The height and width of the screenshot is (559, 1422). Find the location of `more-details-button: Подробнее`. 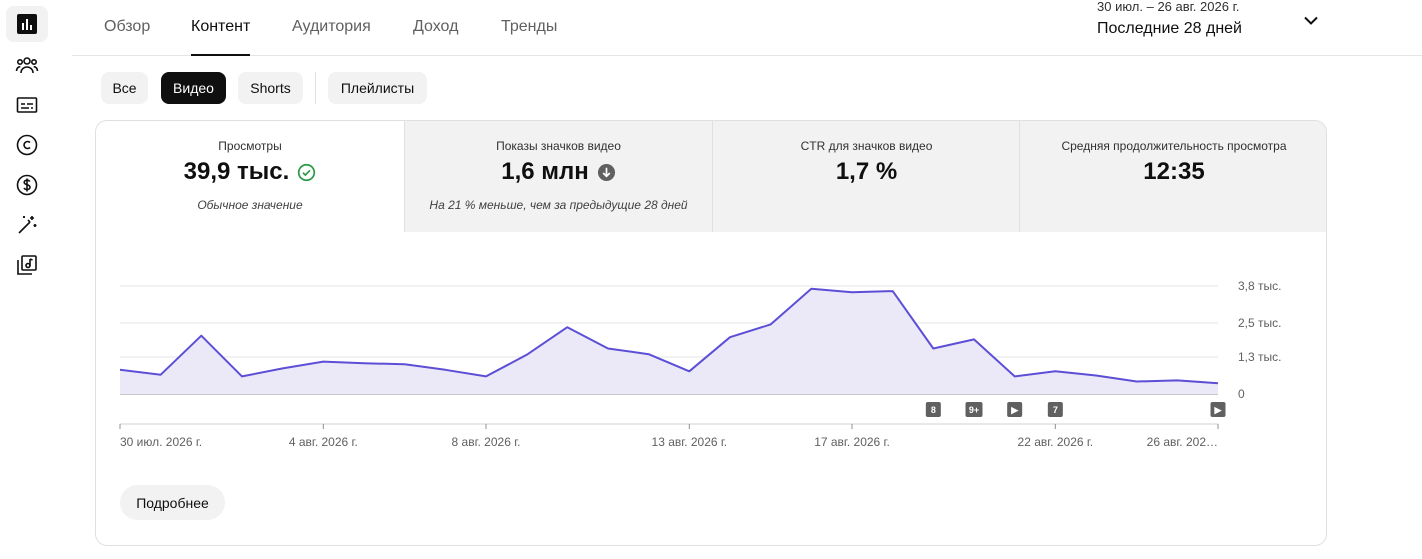

more-details-button: Подробнее is located at coordinates (172, 502).